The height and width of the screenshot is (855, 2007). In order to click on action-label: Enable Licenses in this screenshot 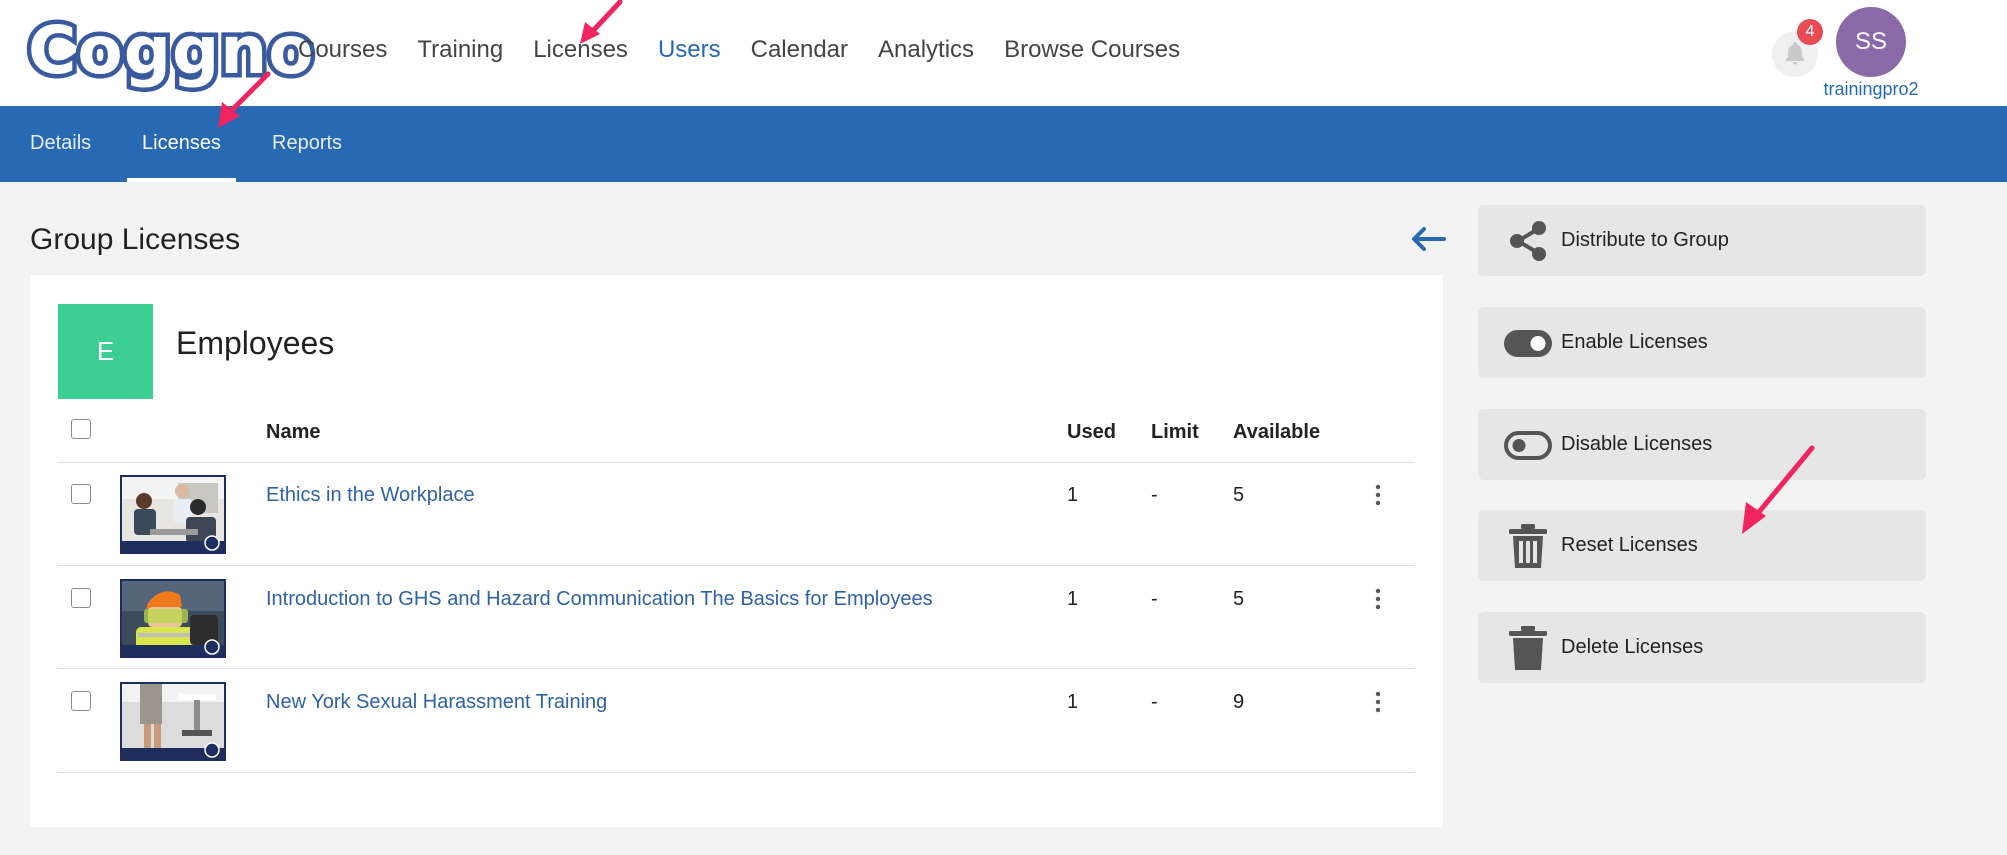, I will do `click(1634, 342)`.